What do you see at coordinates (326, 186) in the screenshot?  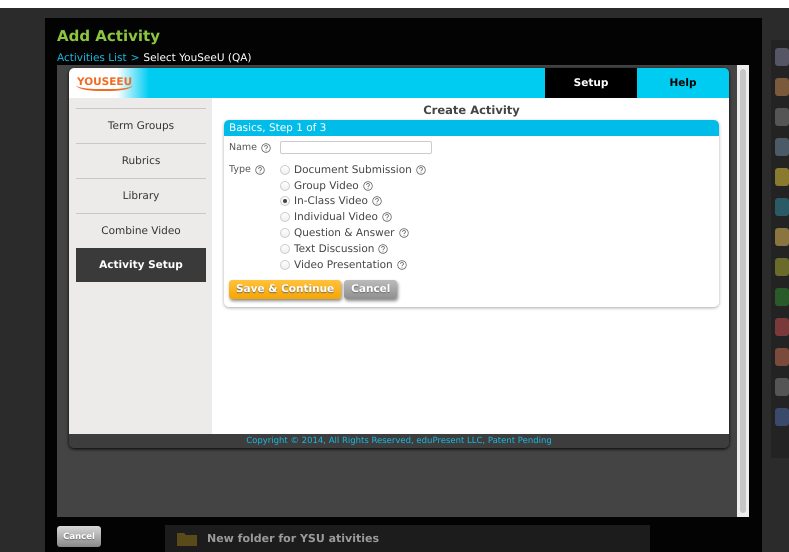 I see `option-label: Group Video` at bounding box center [326, 186].